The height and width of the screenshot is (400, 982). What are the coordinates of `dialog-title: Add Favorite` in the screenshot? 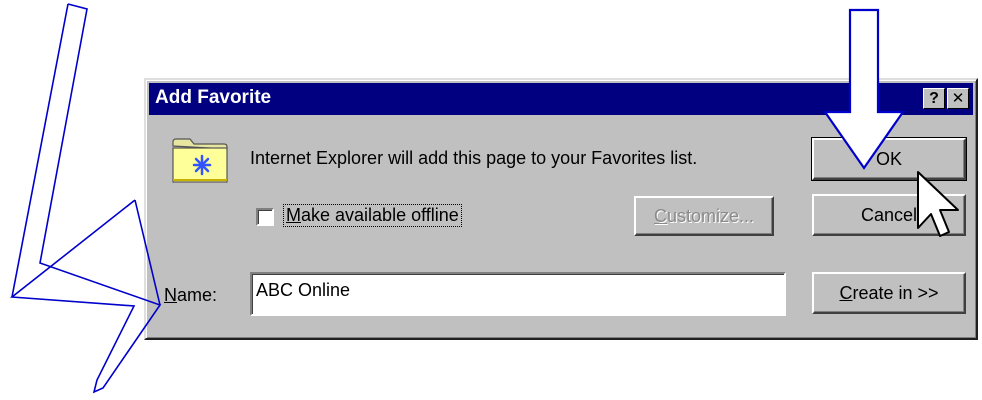 It's located at (213, 97).